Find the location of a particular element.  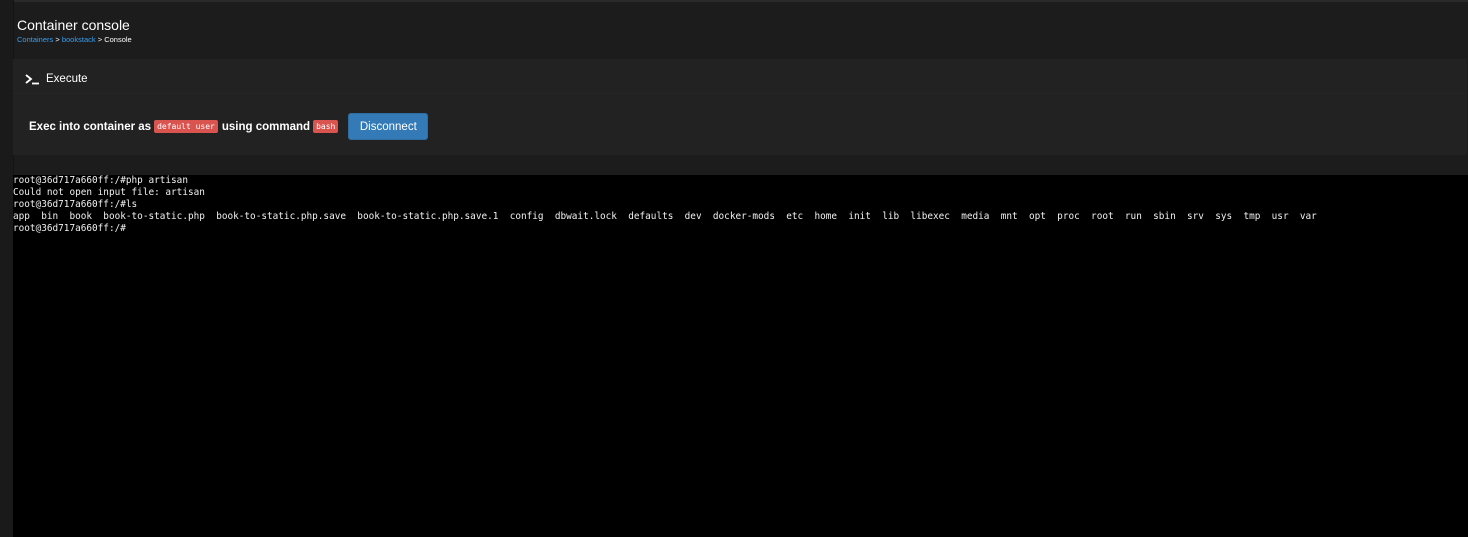

breadcrumb: Containers > bookstack > Console is located at coordinates (74, 40).